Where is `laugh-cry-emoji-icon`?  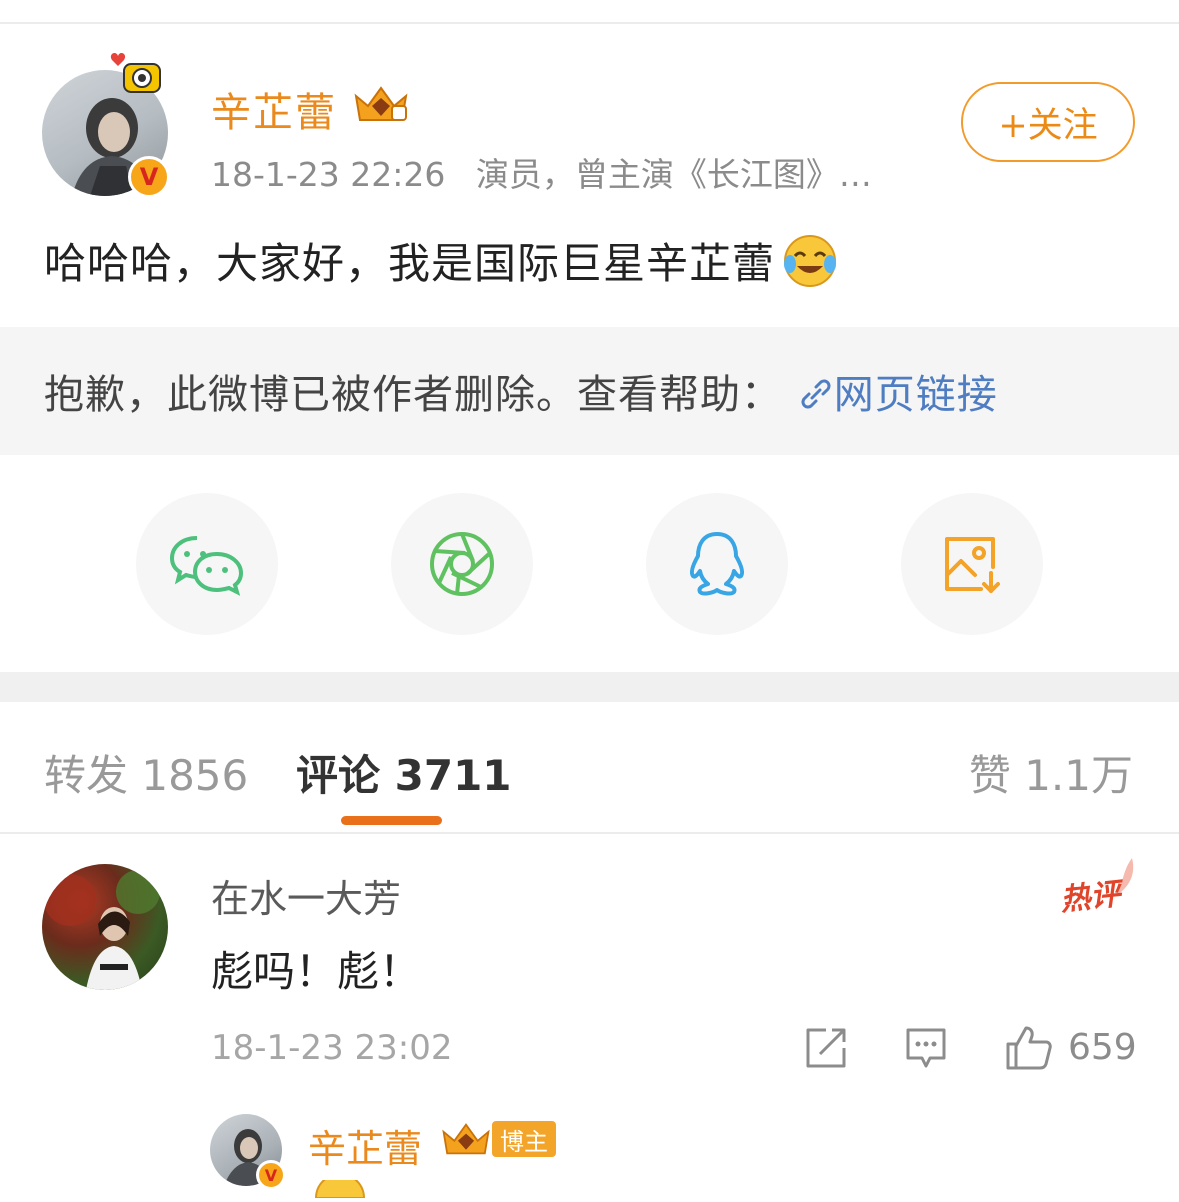 laugh-cry-emoji-icon is located at coordinates (810, 261).